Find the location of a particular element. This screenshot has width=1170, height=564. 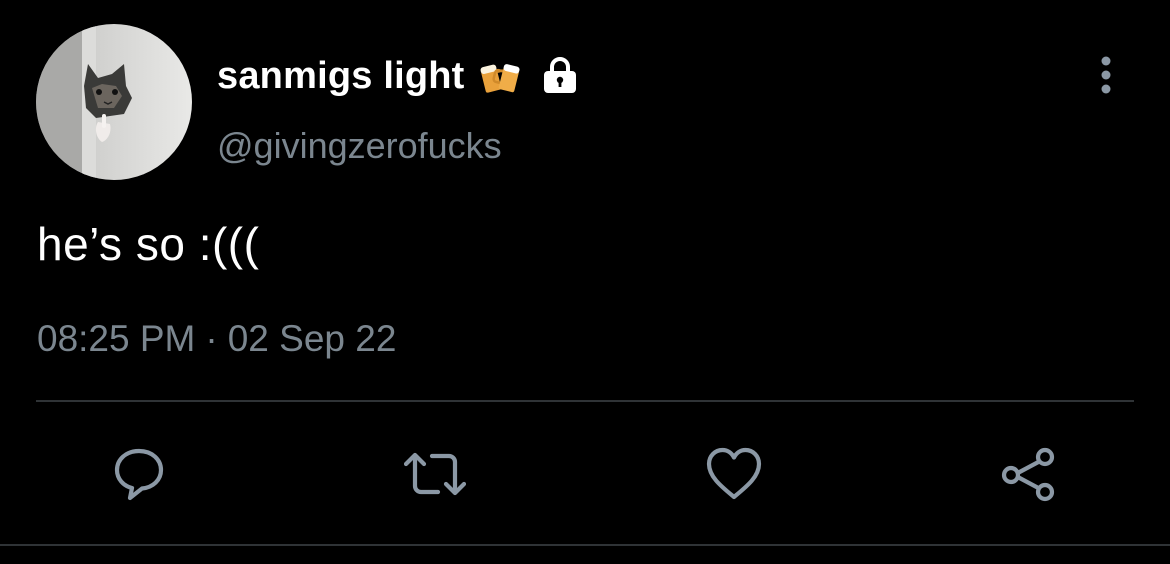

reply-icon is located at coordinates (139, 474).